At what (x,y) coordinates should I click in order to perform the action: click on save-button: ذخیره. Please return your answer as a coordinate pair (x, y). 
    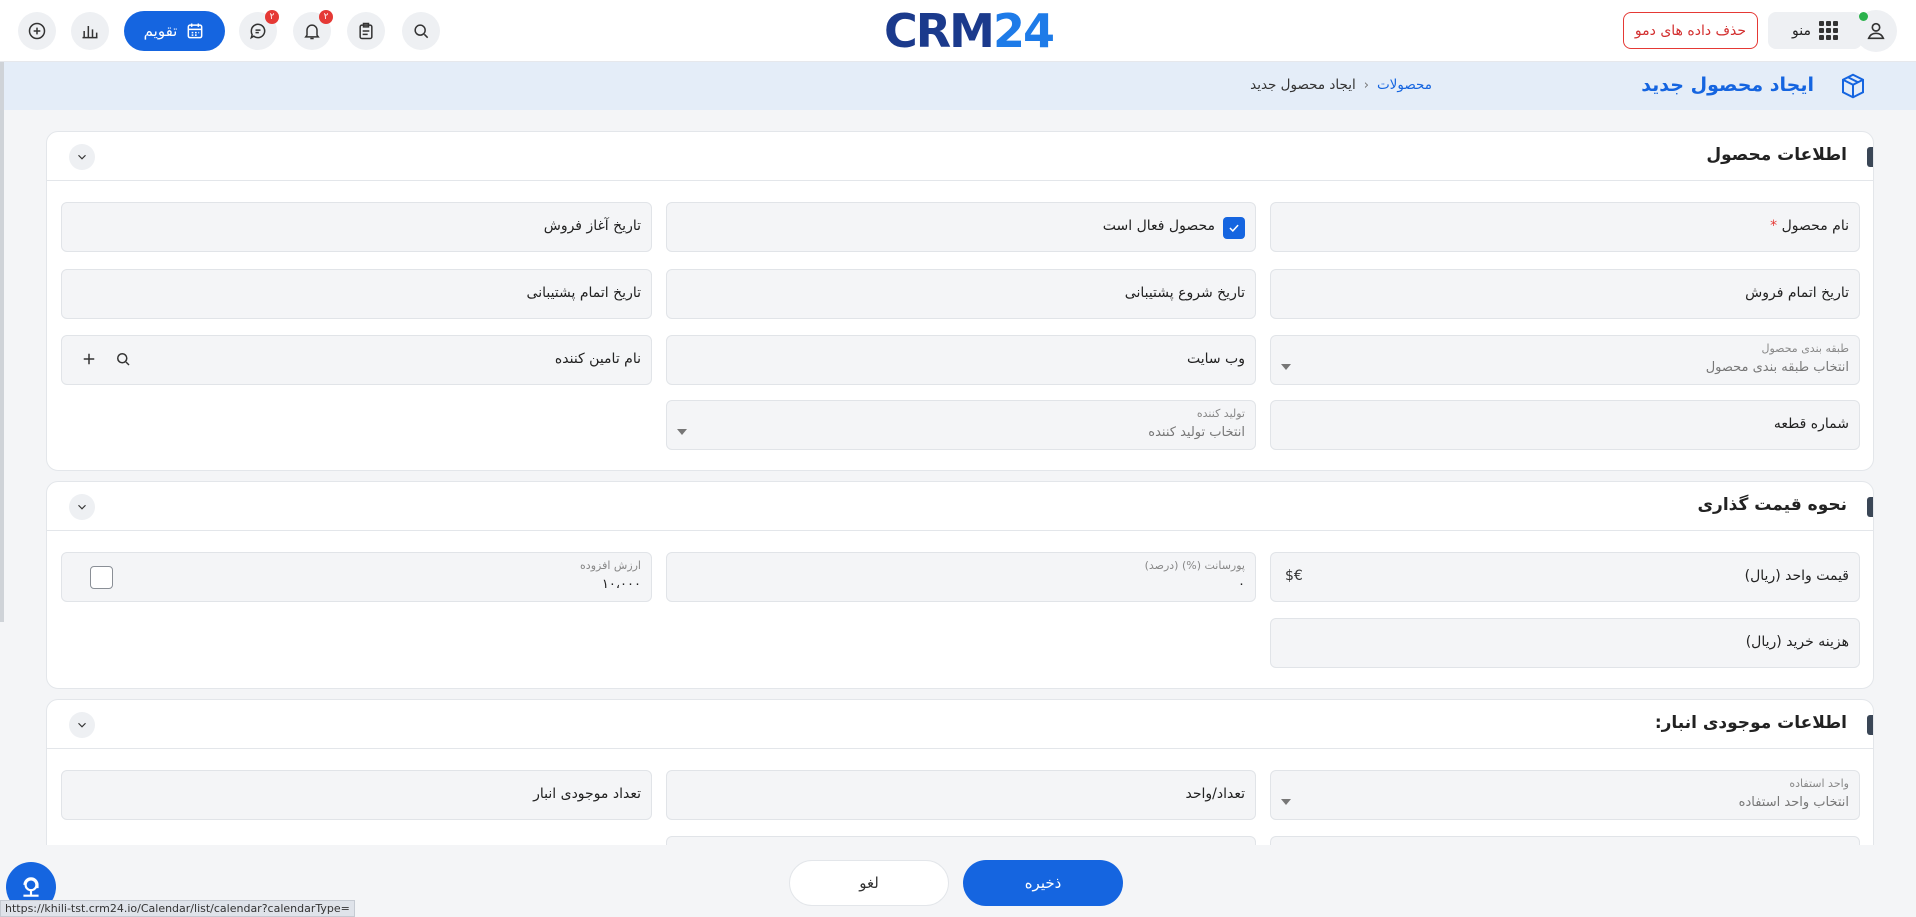
    Looking at the image, I should click on (1043, 883).